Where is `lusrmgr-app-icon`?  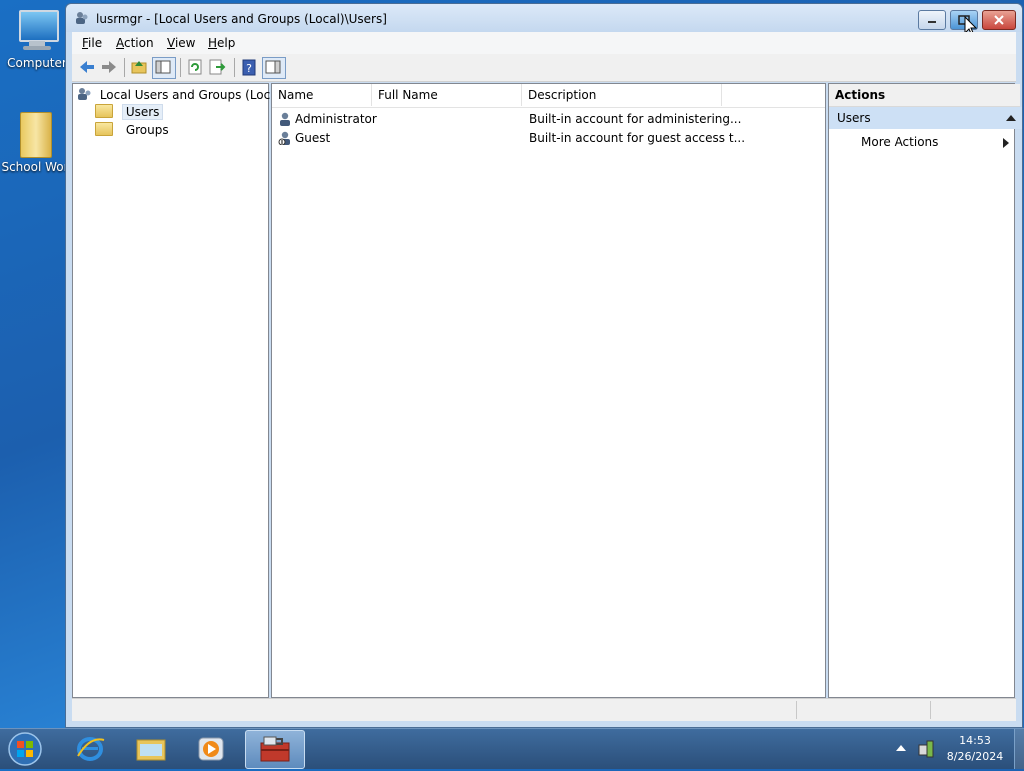
lusrmgr-app-icon is located at coordinates (82, 18).